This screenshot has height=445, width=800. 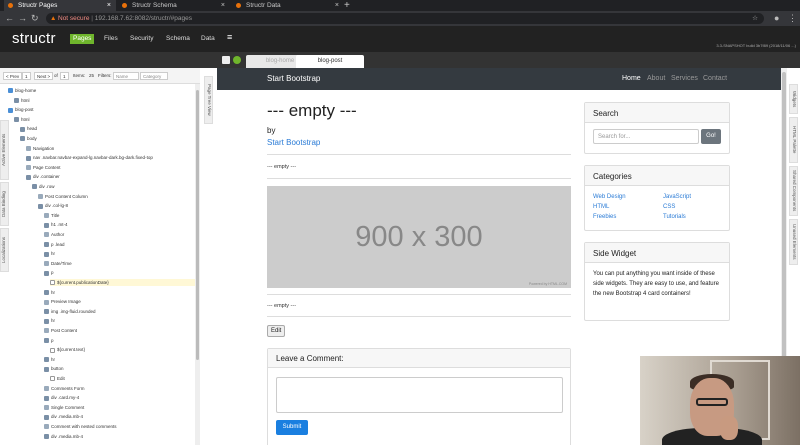 What do you see at coordinates (53, 205) in the screenshot?
I see `tree-node: div .col-lg-8` at bounding box center [53, 205].